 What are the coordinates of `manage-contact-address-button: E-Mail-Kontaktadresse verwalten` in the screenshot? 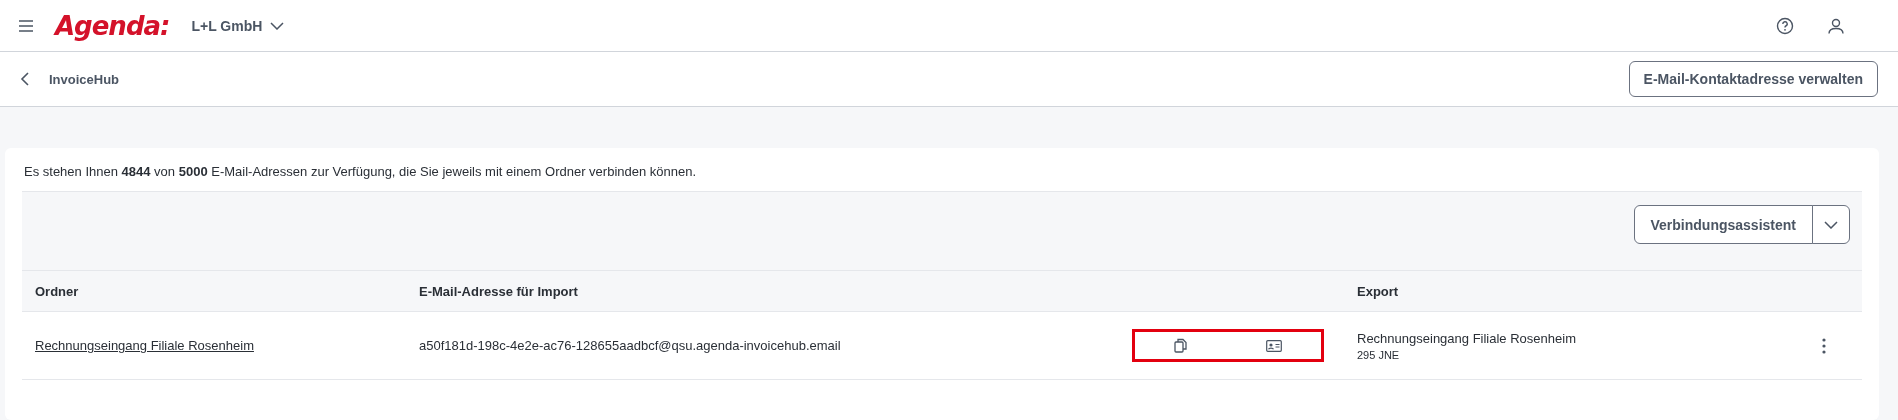 It's located at (1753, 79).